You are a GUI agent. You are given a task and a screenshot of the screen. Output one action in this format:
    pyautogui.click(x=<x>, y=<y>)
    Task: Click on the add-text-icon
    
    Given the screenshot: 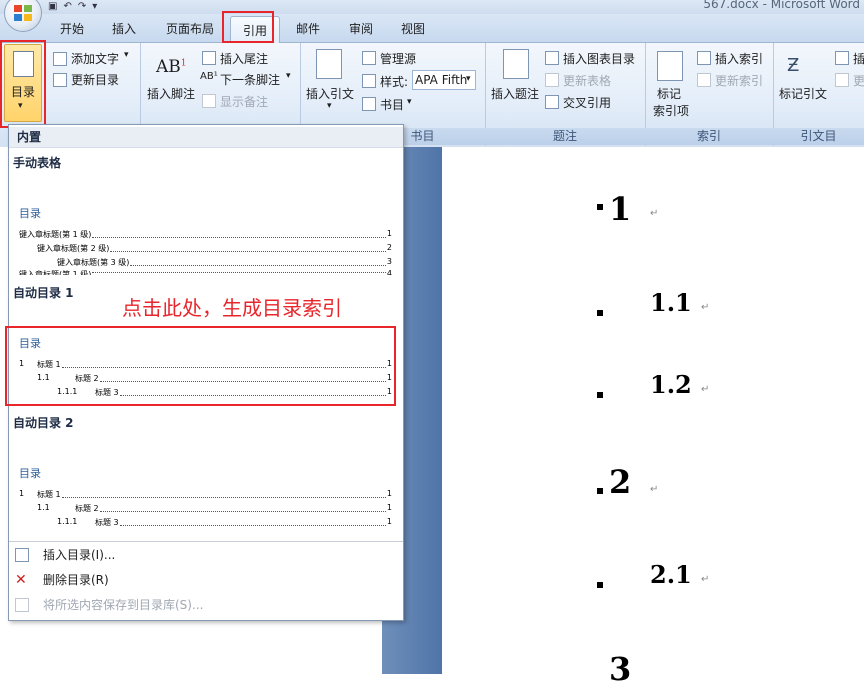 What is the action you would take?
    pyautogui.click(x=60, y=59)
    